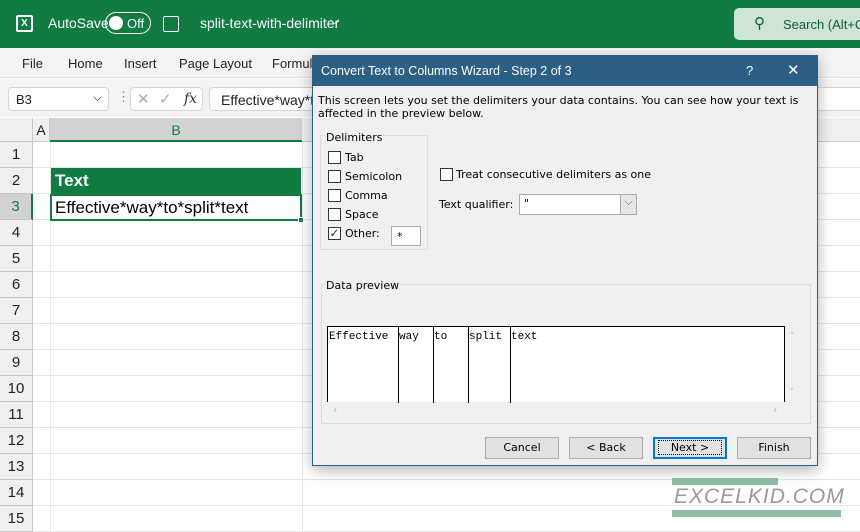  Describe the element at coordinates (32, 63) in the screenshot. I see `tab-file: File` at that location.